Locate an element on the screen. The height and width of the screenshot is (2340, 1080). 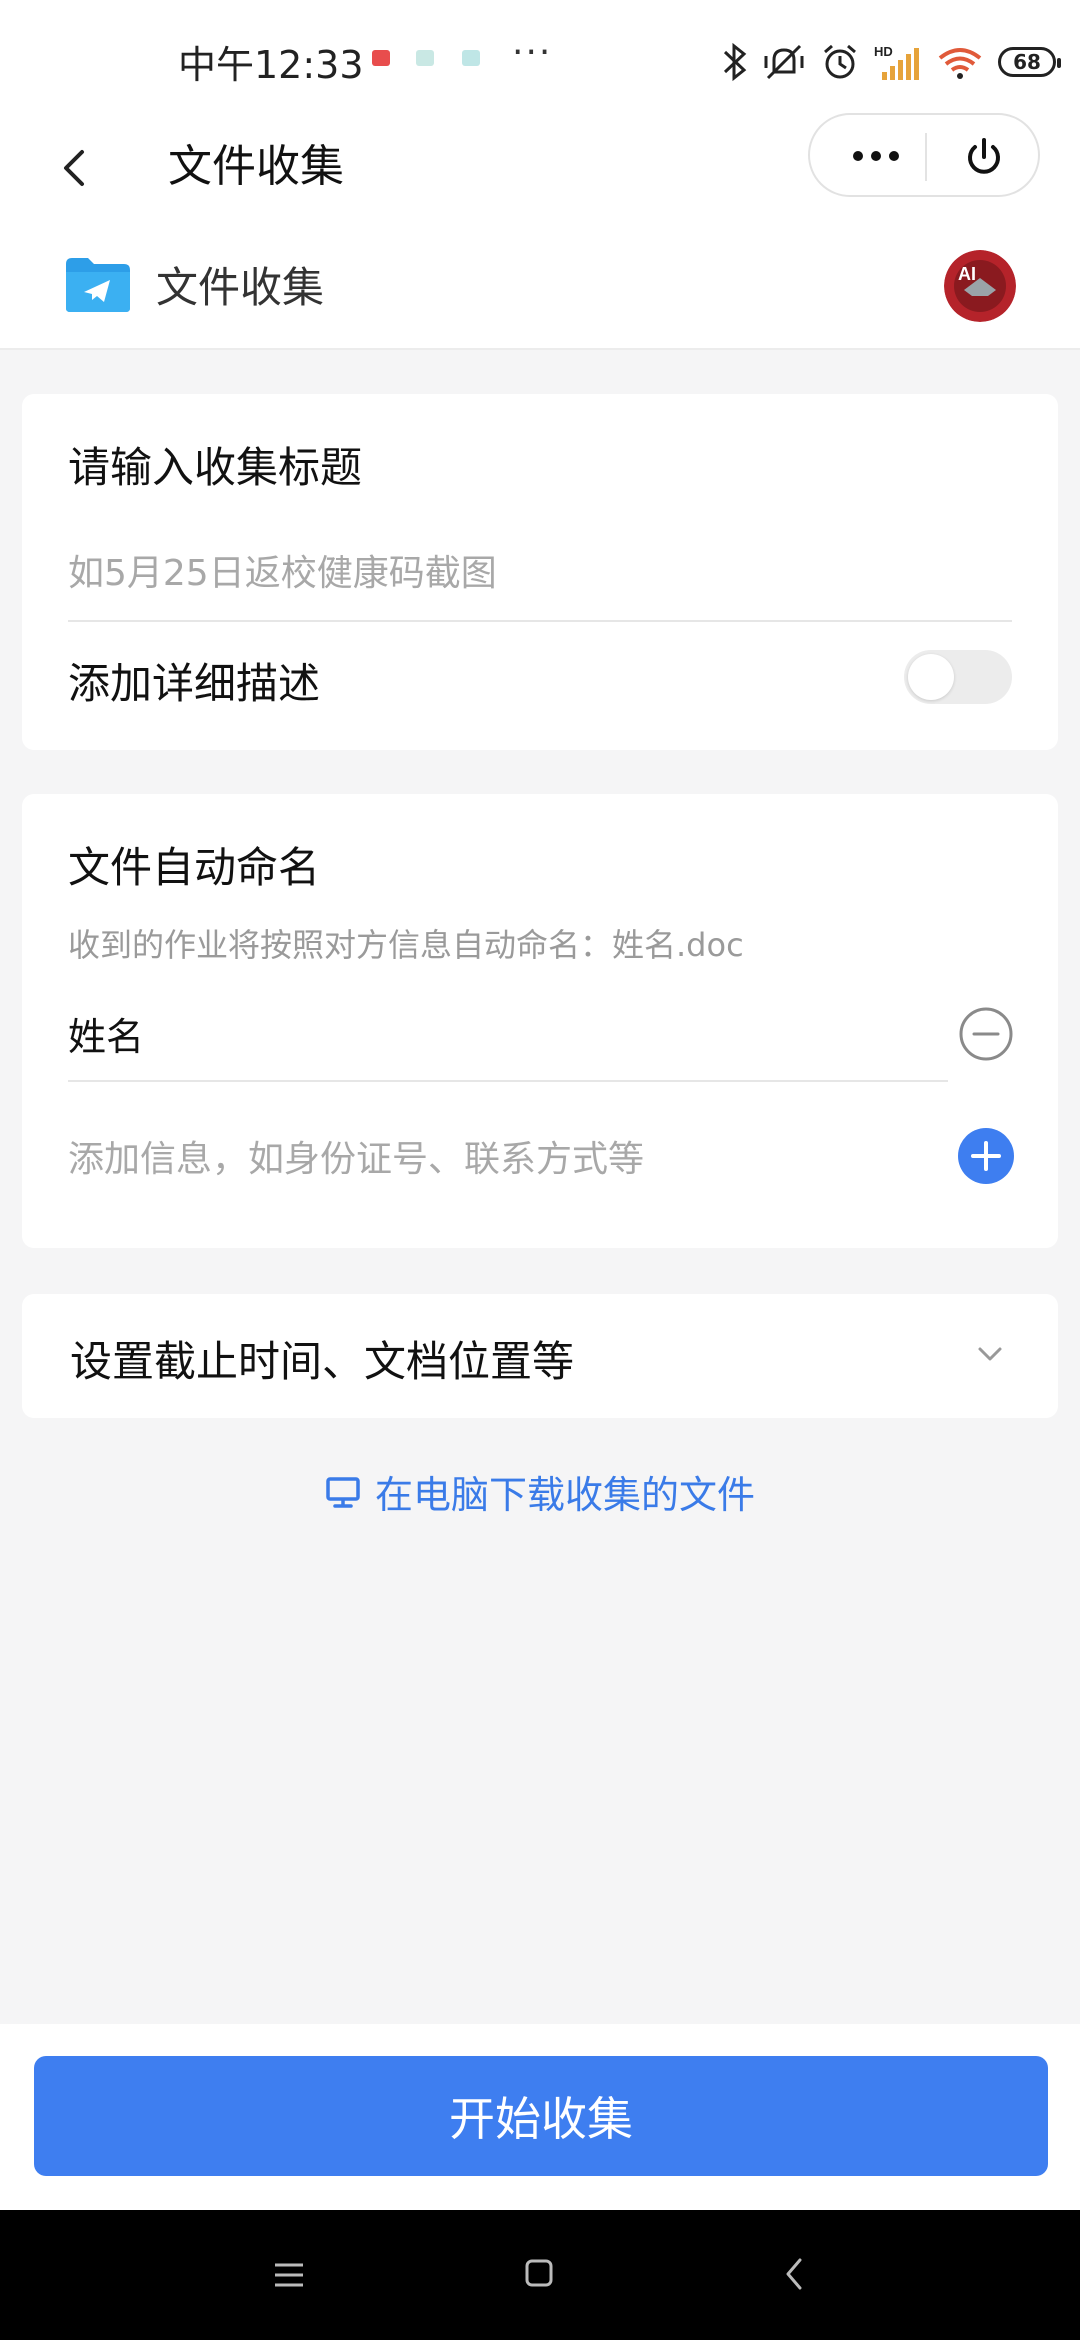
auto-naming-heading: 文件自动命名 is located at coordinates (194, 867).